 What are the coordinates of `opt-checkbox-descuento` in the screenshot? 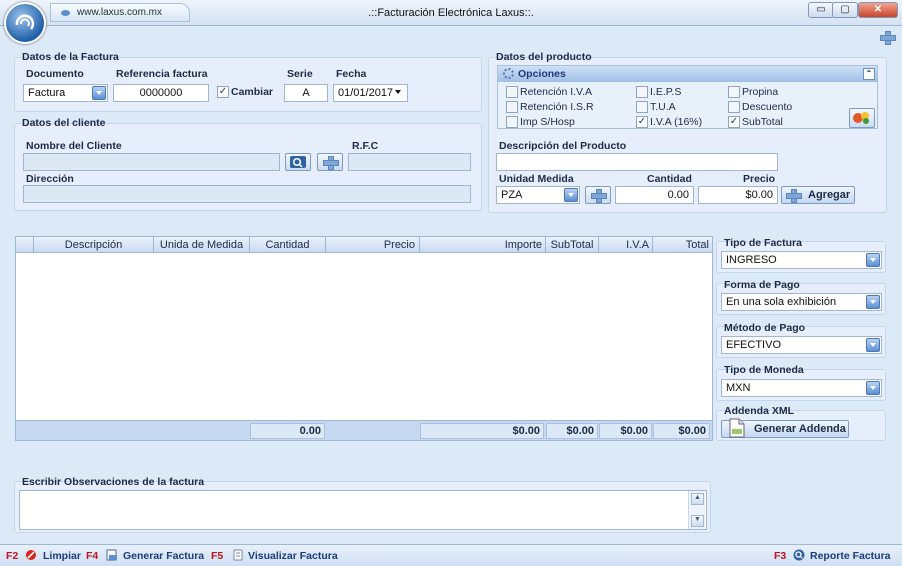 It's located at (734, 107).